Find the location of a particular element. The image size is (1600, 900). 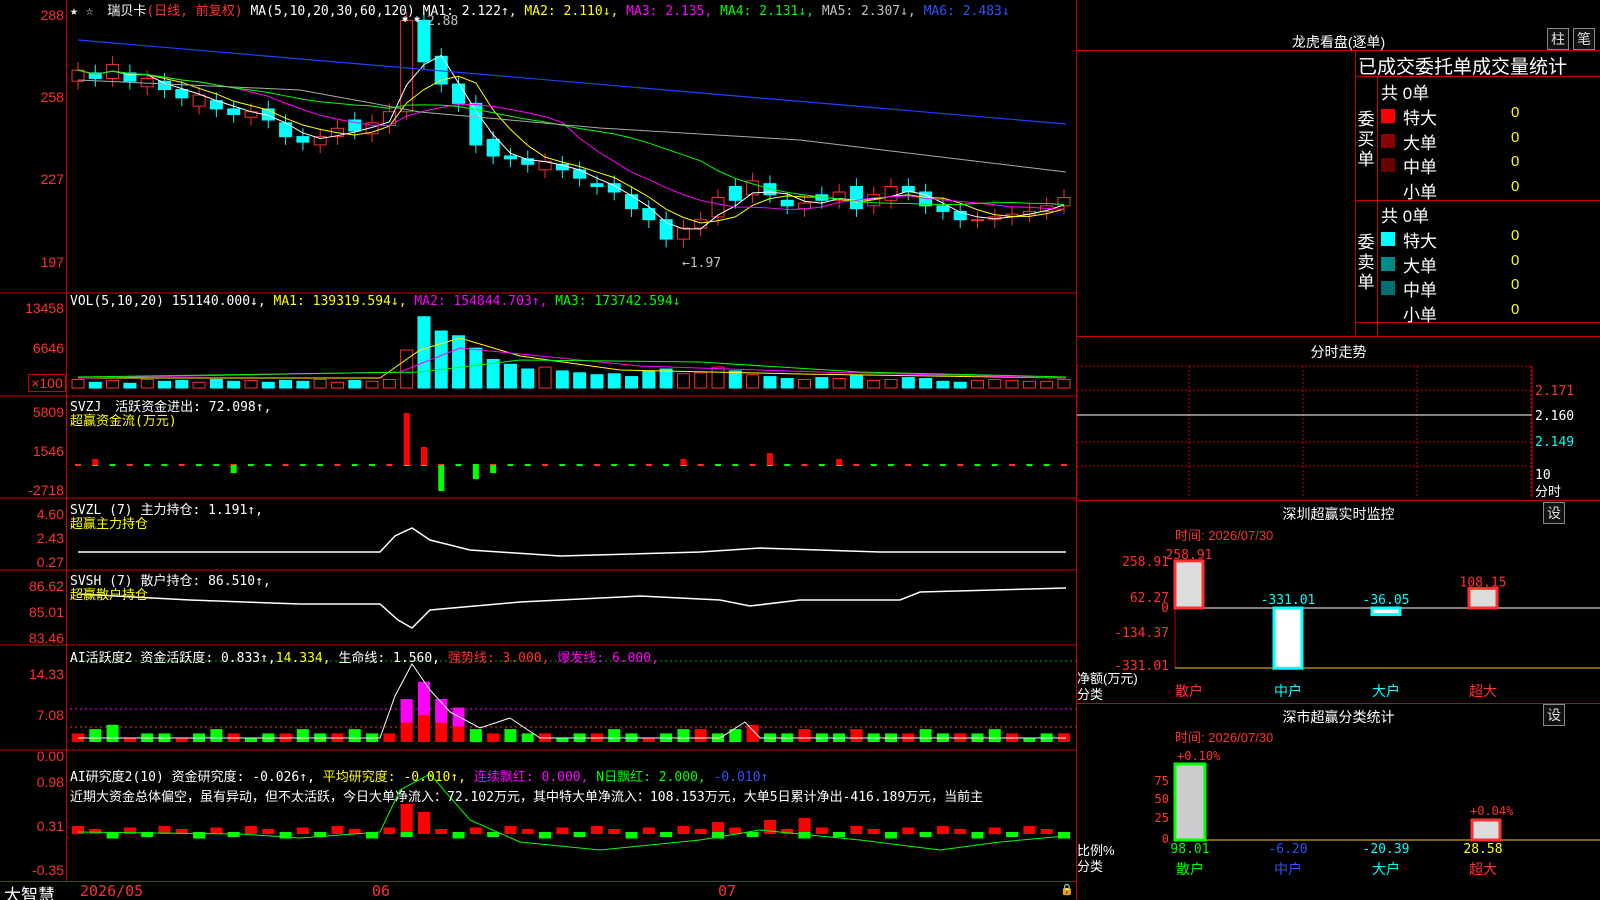

sz-category: 中户 is located at coordinates (1288, 691).